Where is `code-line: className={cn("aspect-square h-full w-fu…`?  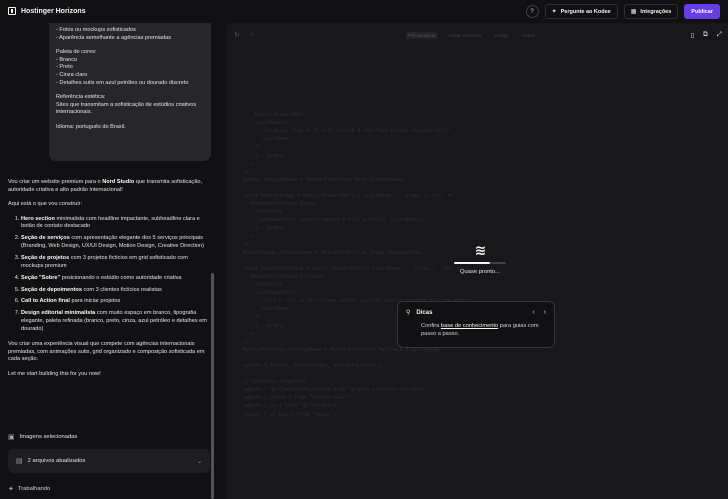 code-line: className={cn("aspect-square h-full w-fu… is located at coordinates (333, 220).